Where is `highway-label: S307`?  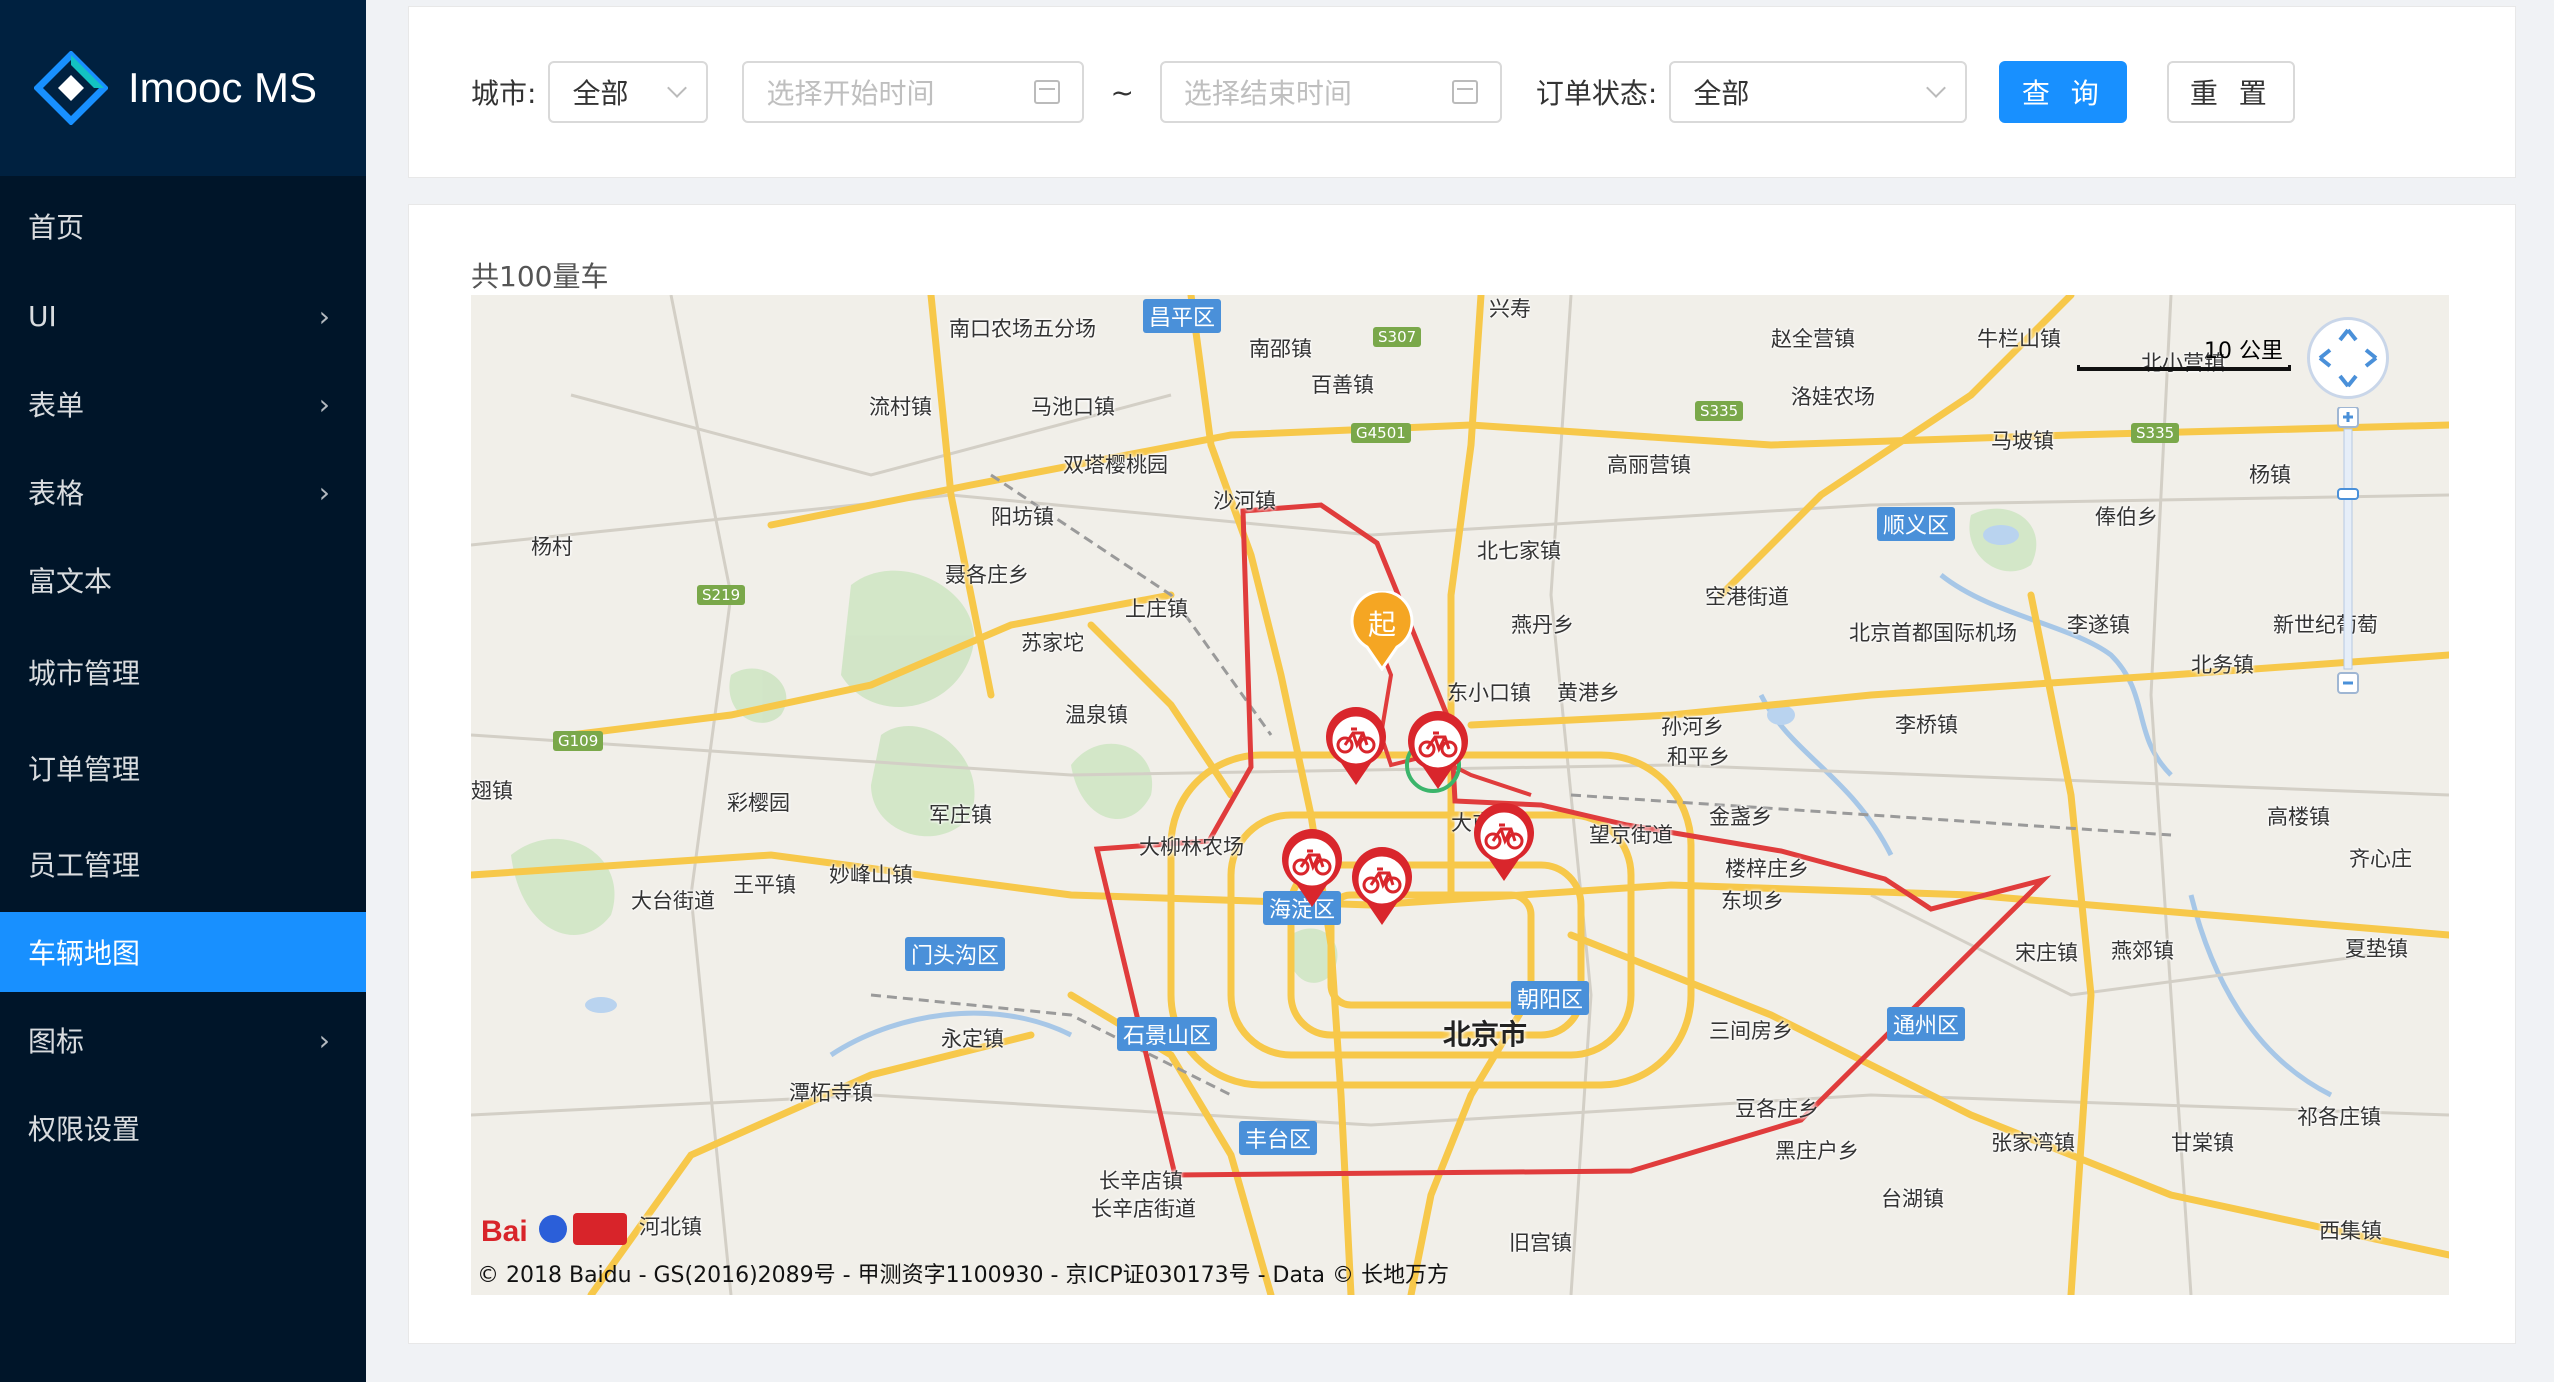 highway-label: S307 is located at coordinates (1397, 337).